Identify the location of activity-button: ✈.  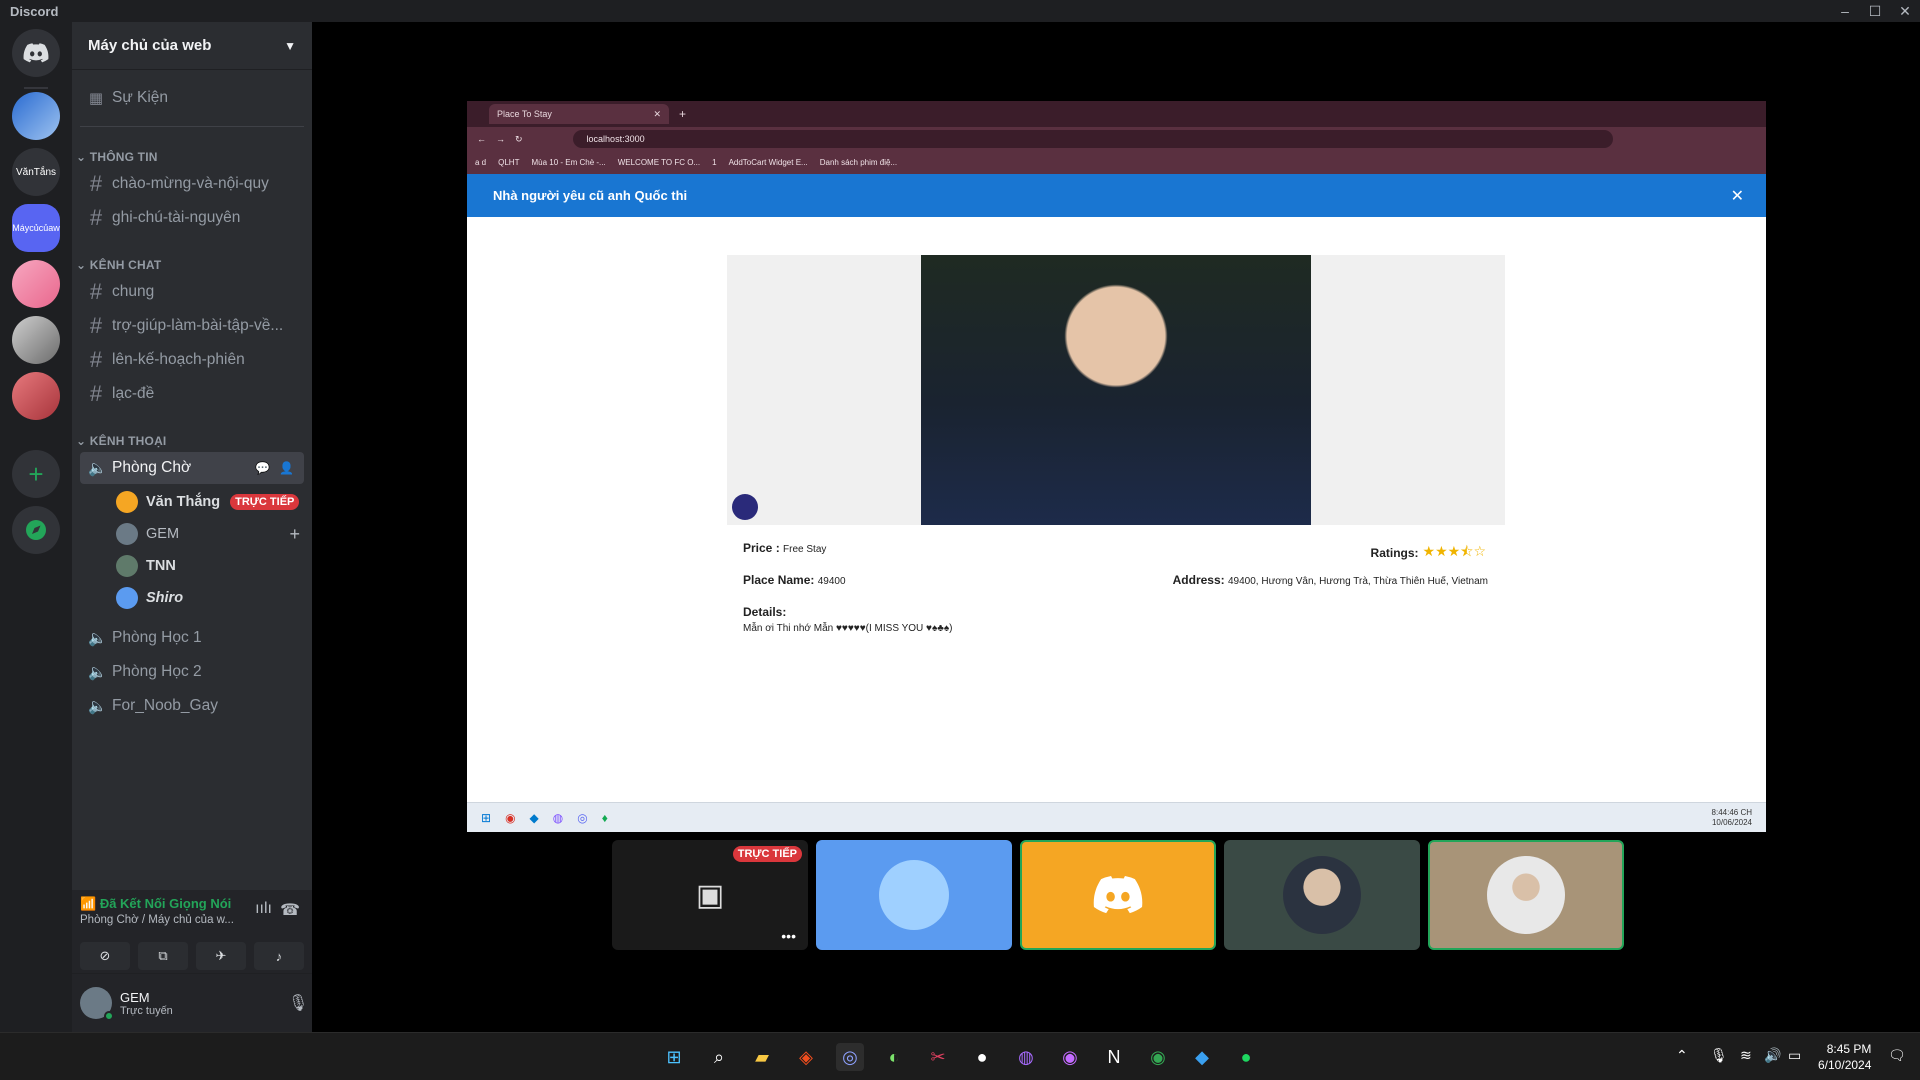
(221, 956).